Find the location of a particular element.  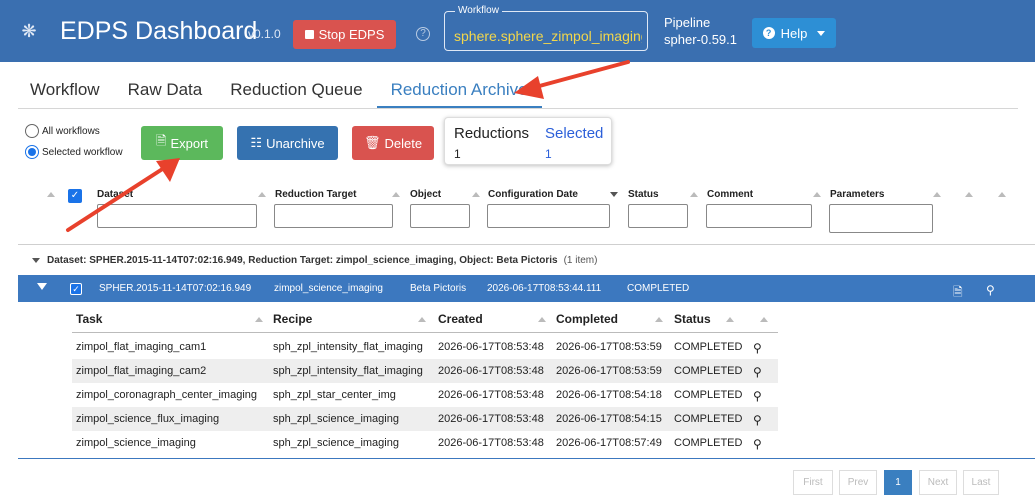

header-divider is located at coordinates (526, 244).